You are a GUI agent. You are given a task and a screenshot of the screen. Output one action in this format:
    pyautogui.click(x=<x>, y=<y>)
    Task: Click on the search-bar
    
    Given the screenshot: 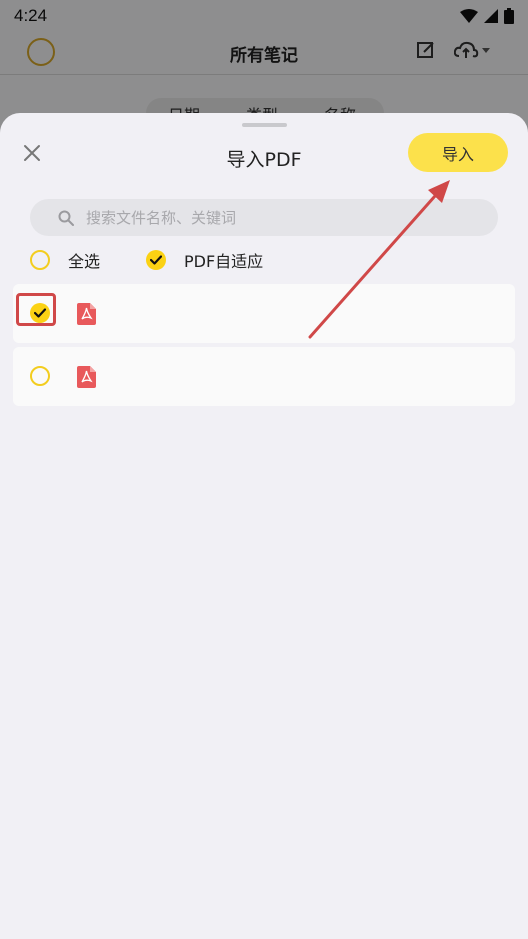 What is the action you would take?
    pyautogui.click(x=264, y=217)
    